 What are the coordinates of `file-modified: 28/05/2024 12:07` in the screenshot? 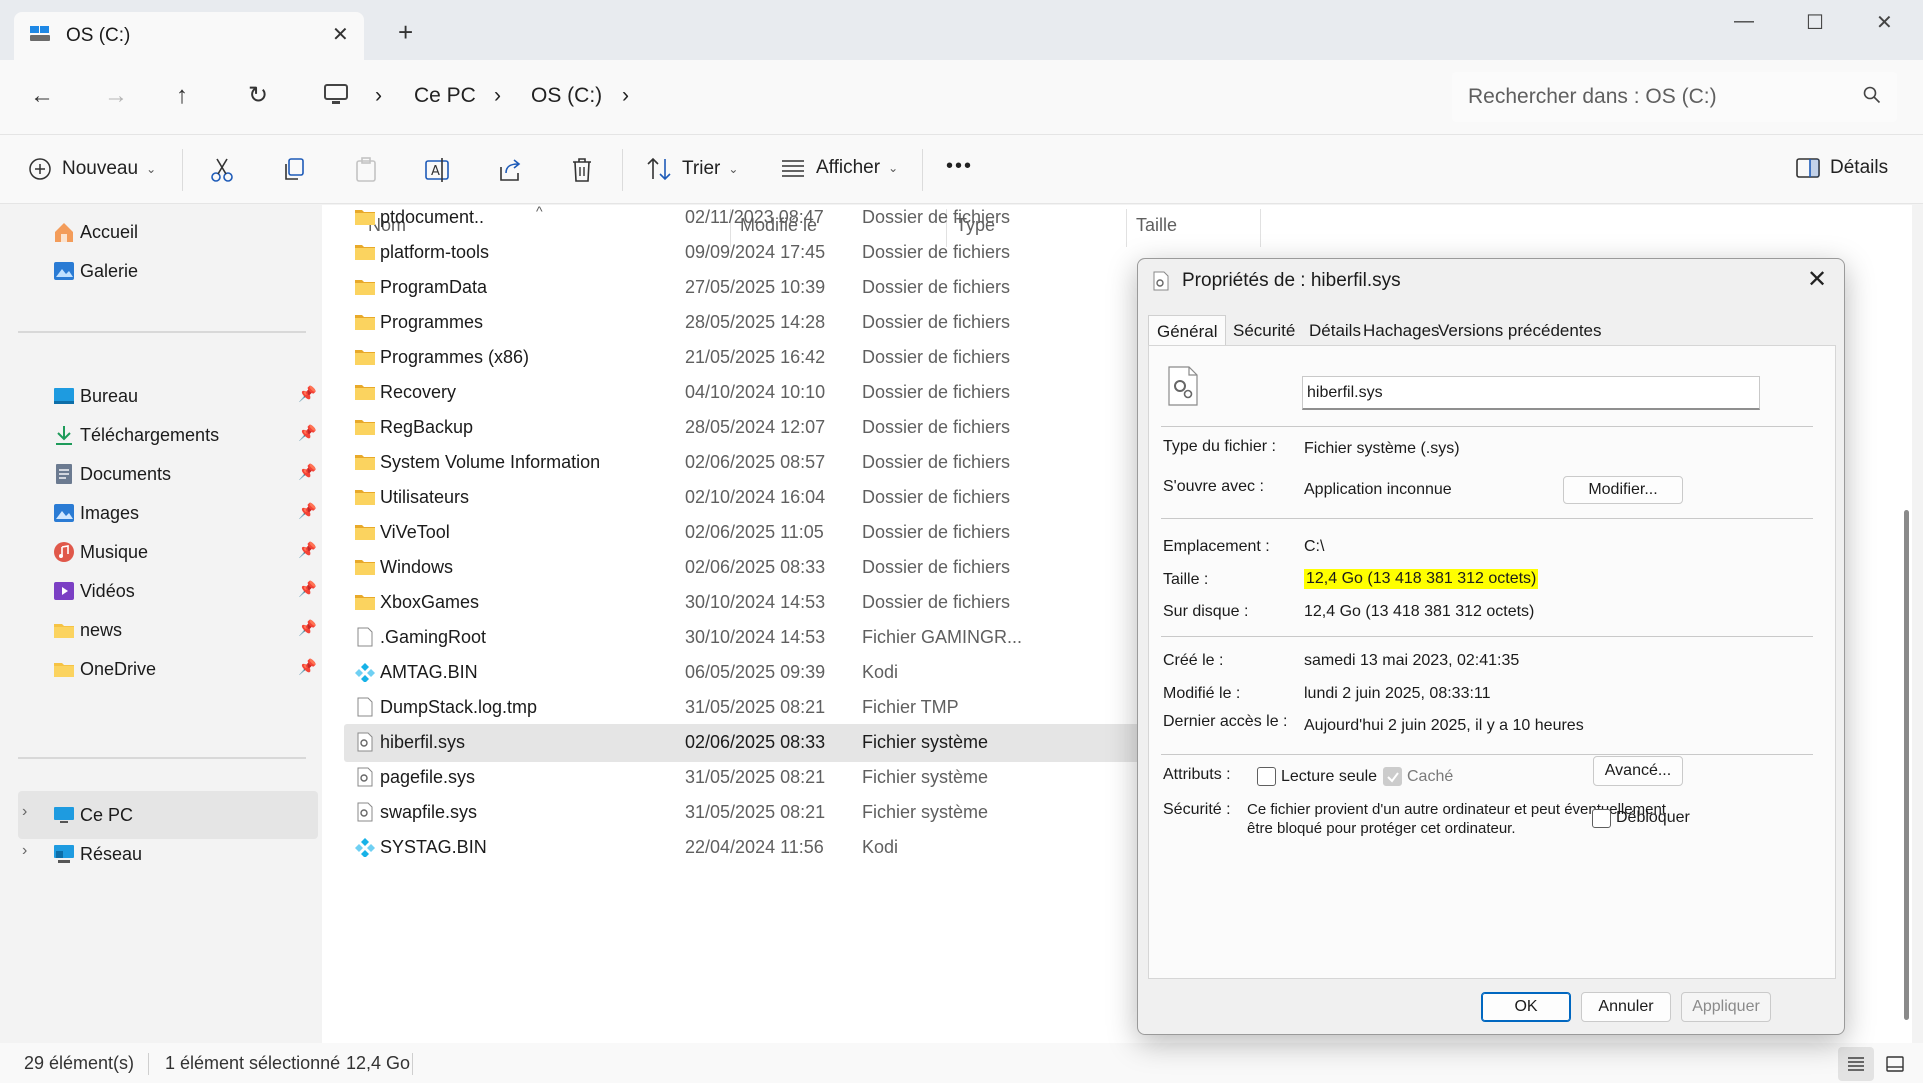 It's located at (755, 427).